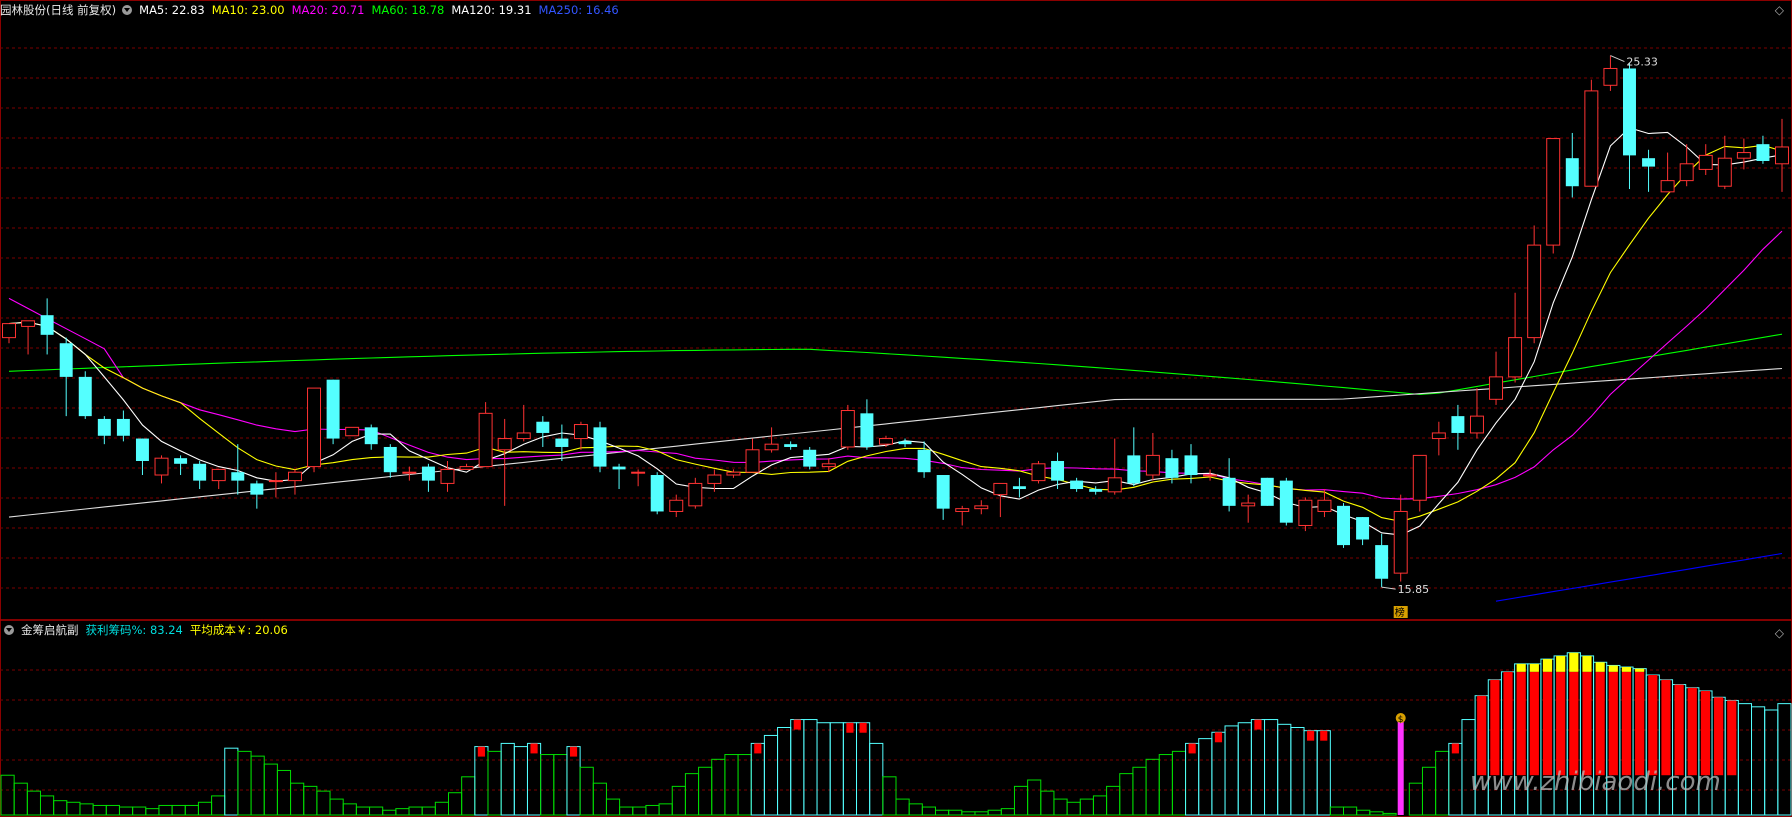 This screenshot has height=817, width=1792. Describe the element at coordinates (1642, 62) in the screenshot. I see `high-label: 25.33` at that location.